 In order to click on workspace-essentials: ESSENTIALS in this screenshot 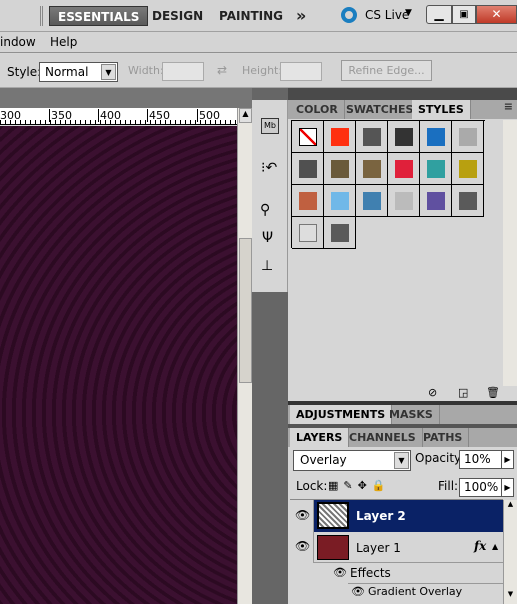, I will do `click(99, 16)`.